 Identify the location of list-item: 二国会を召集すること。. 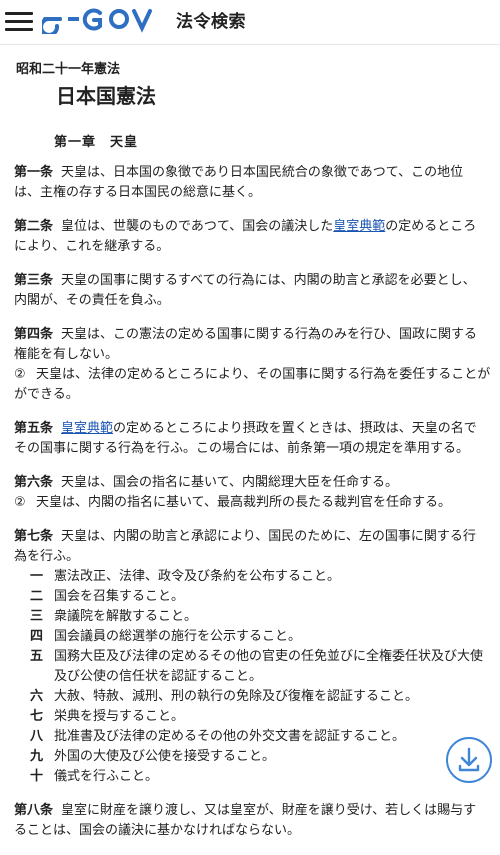
(262, 597).